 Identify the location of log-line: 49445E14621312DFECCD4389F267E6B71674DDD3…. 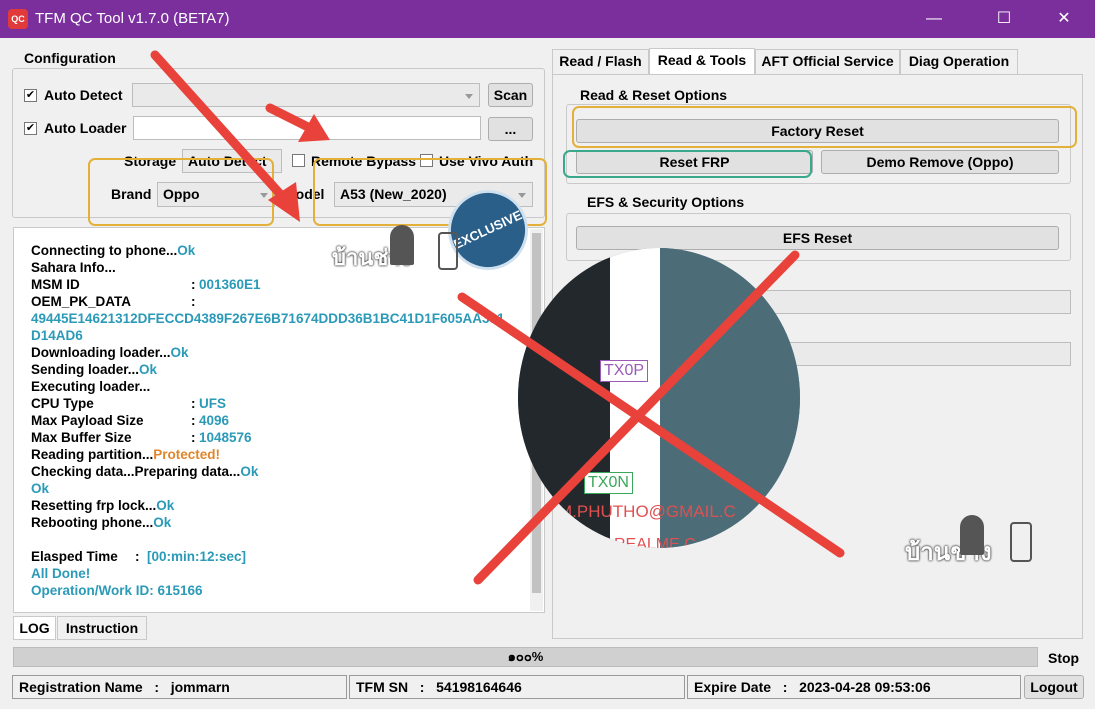
(268, 318).